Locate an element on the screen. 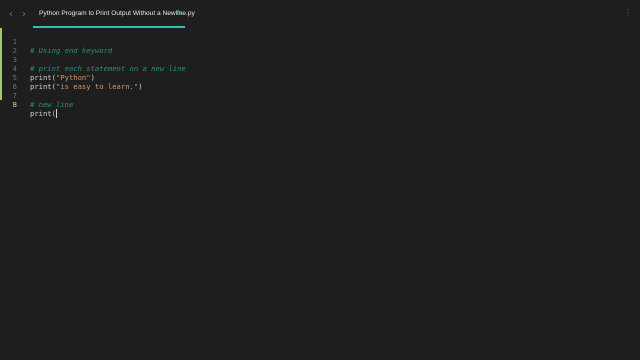  line-text: # new line is located at coordinates (52, 104).